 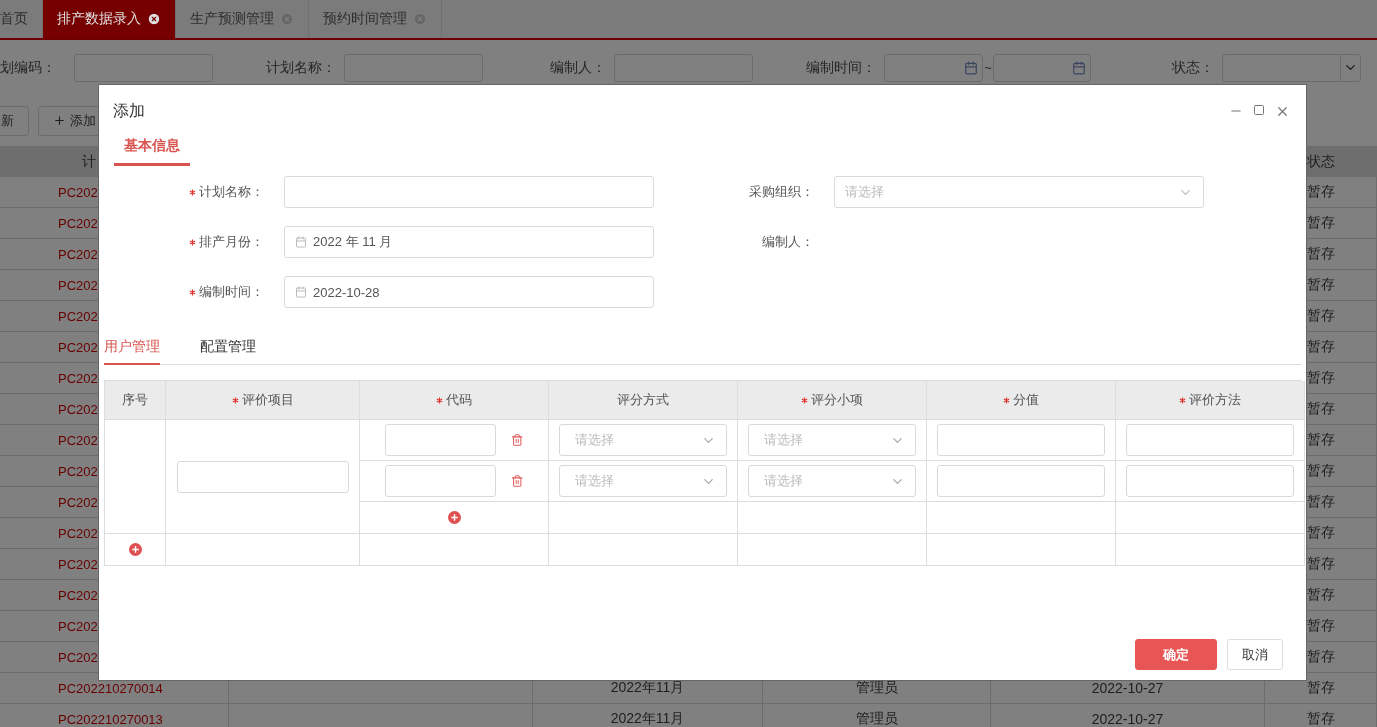 I want to click on tab: 用户管理, so click(x=132, y=348).